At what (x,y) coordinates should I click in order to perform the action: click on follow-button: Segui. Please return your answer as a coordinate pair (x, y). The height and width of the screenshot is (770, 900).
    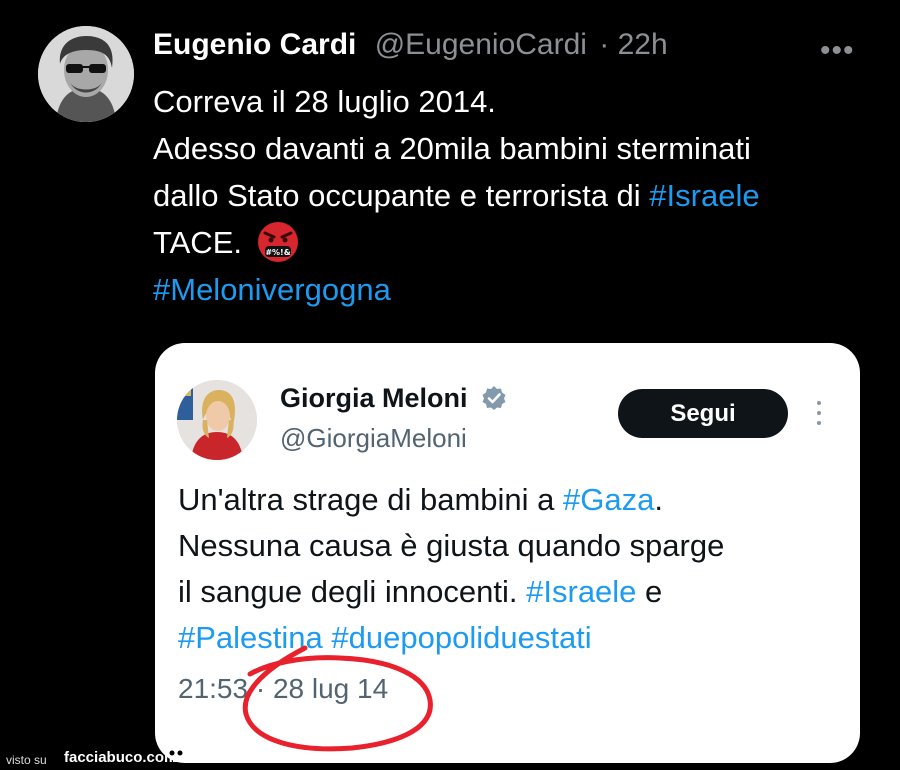
    Looking at the image, I should click on (703, 413).